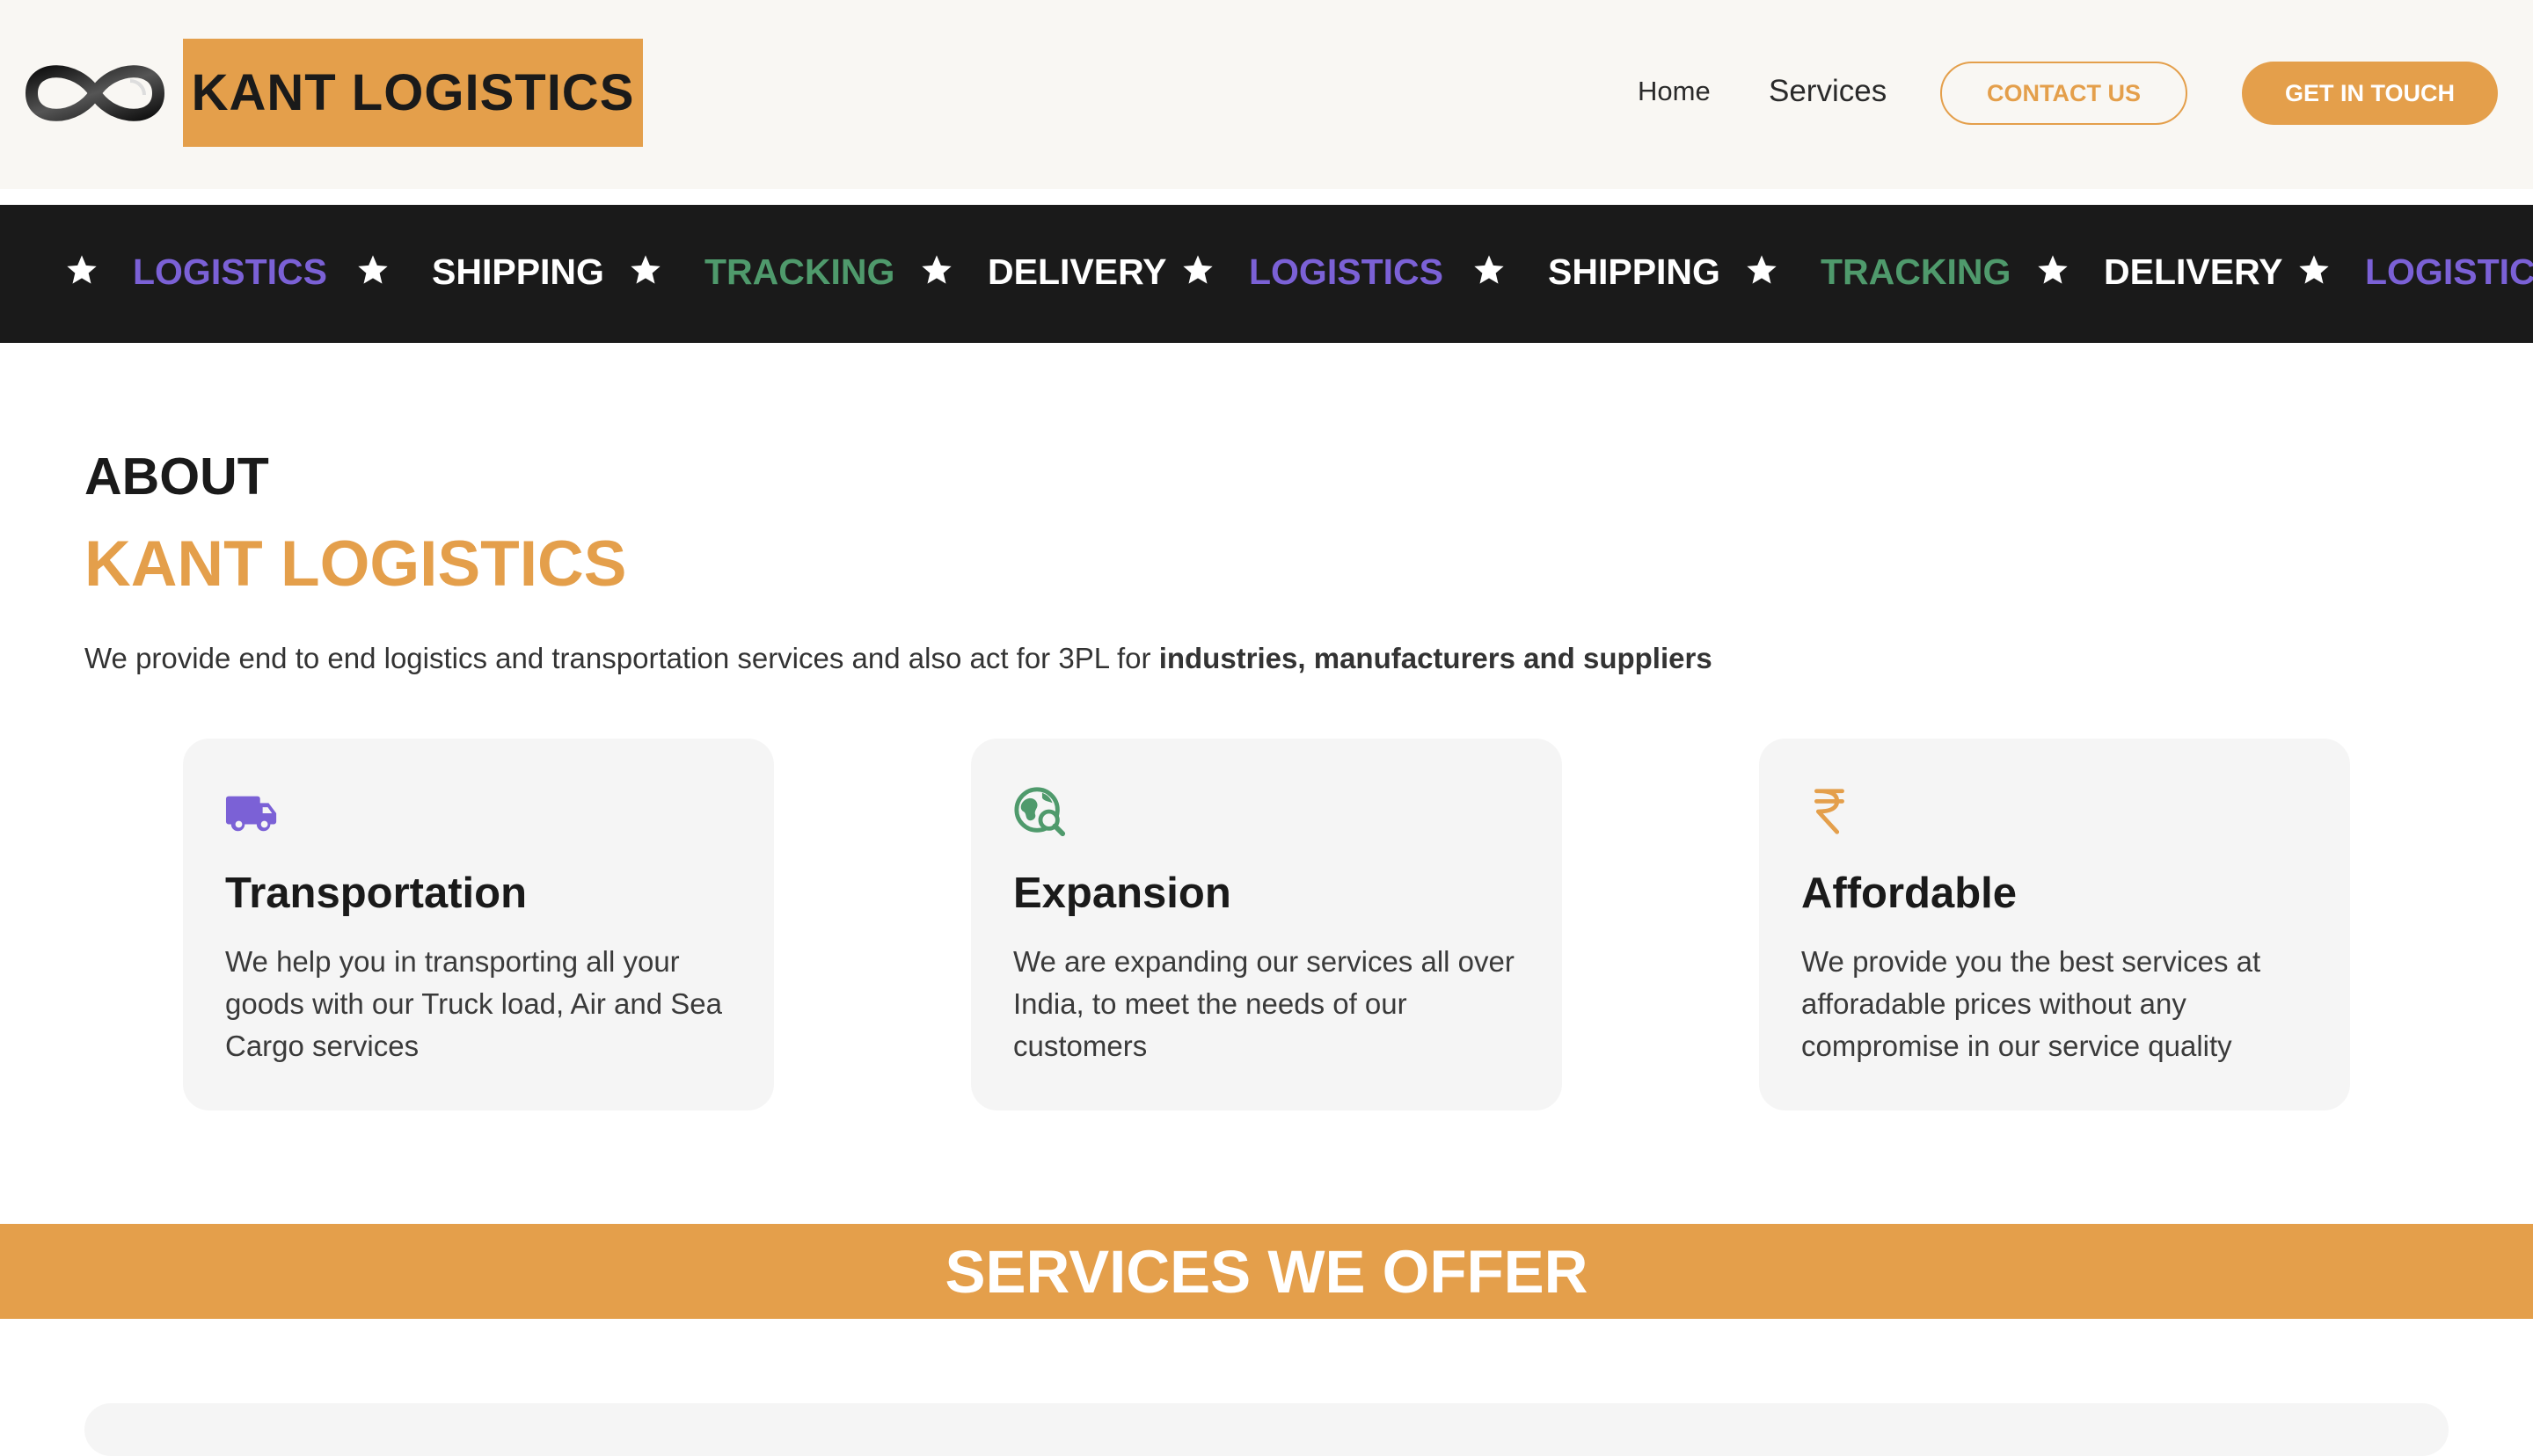  I want to click on nav-services-link: Services, so click(1828, 91).